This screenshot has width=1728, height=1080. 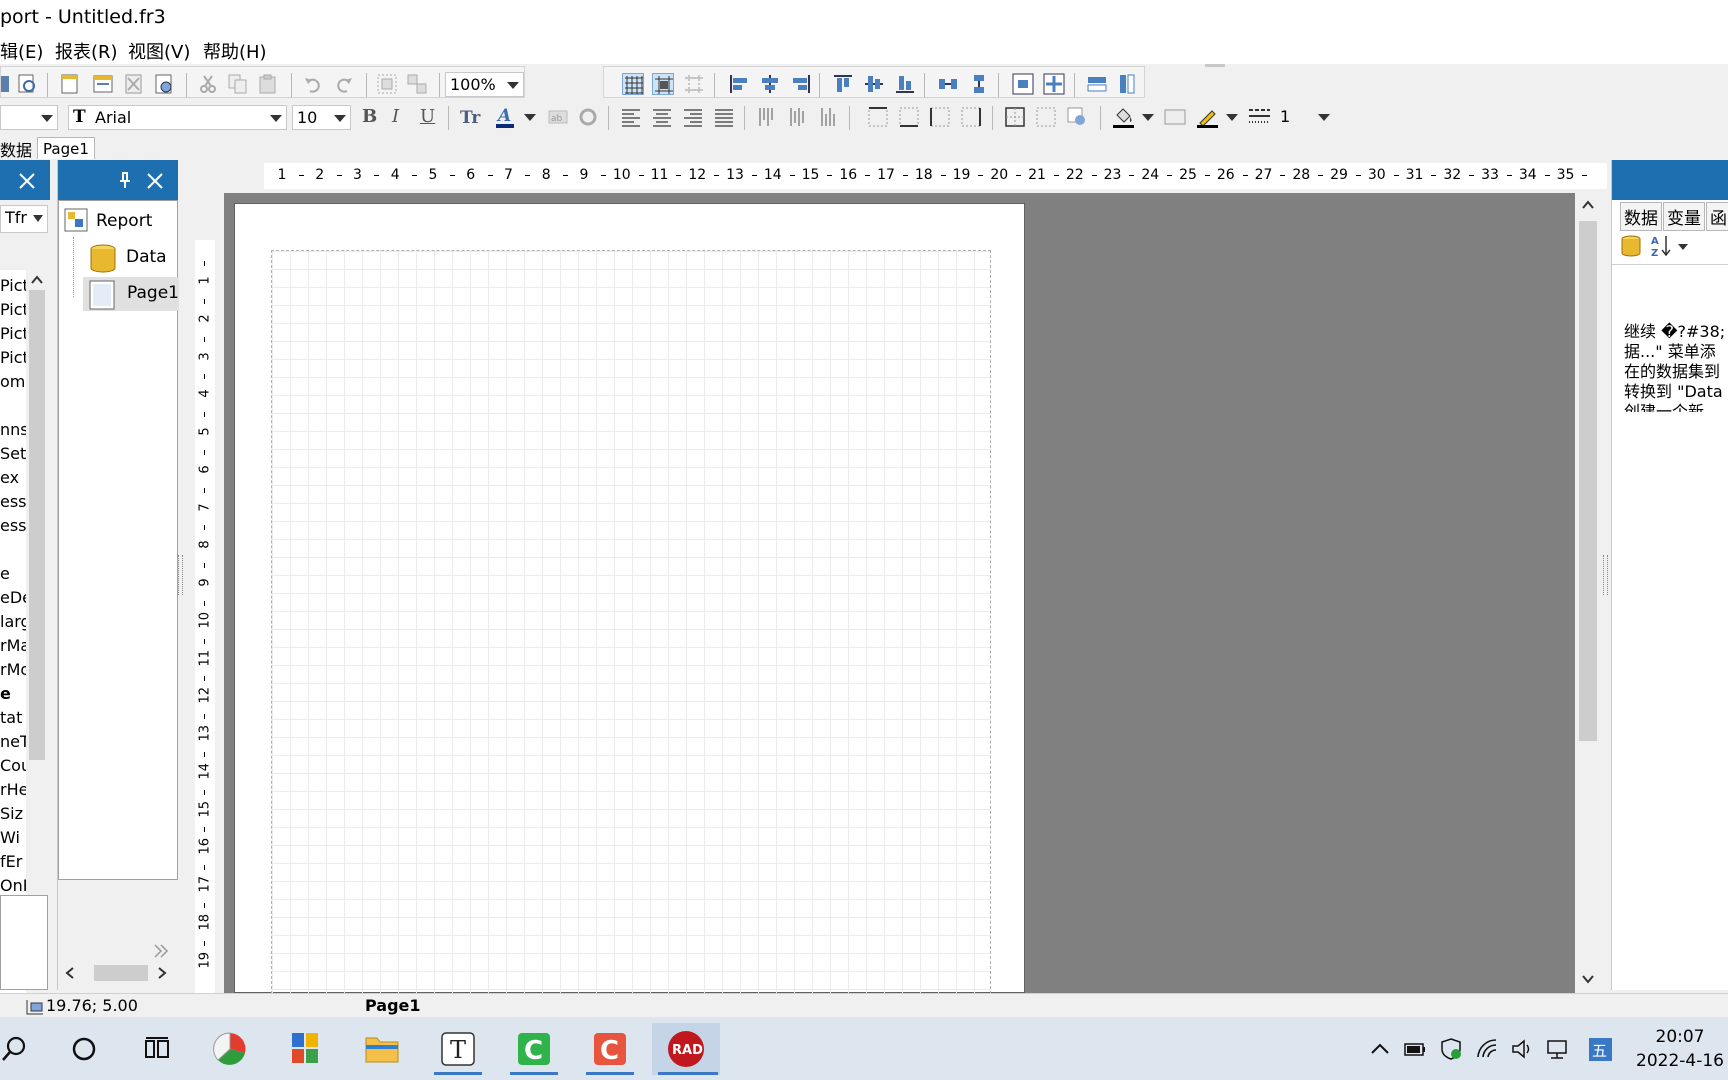 What do you see at coordinates (909, 117) in the screenshot?
I see `frame-bottom-icon` at bounding box center [909, 117].